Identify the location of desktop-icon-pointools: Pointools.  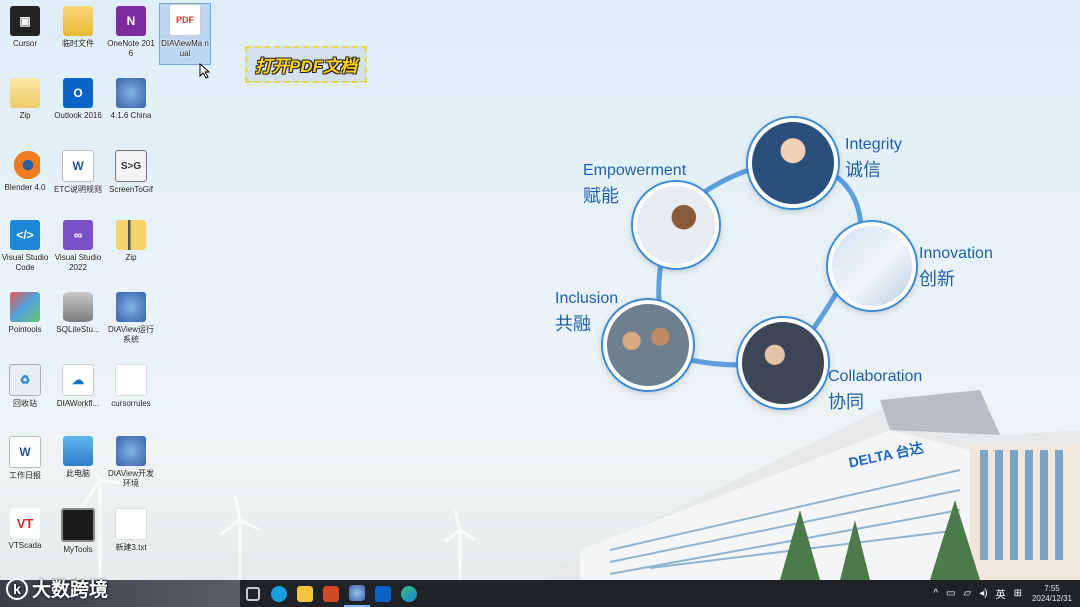
(25, 313).